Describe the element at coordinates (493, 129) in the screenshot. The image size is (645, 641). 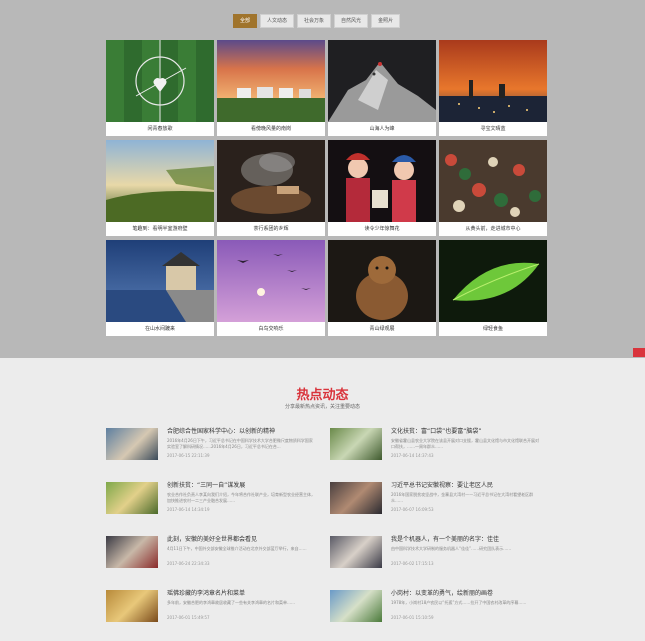
I see `photo-caption: 寻宝文晴蓝` at that location.